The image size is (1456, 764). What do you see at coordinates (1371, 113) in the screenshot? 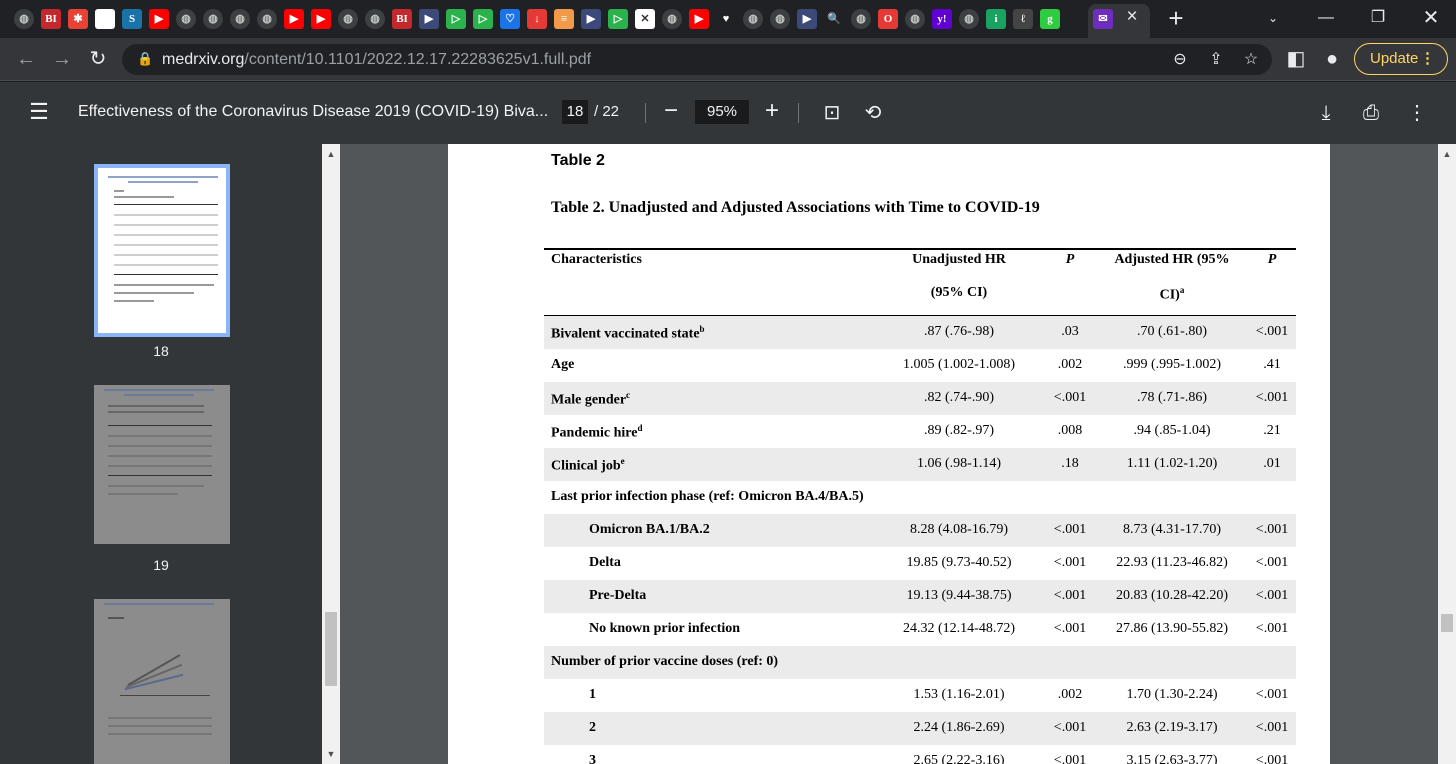
I see `print-icon: ⎙` at bounding box center [1371, 113].